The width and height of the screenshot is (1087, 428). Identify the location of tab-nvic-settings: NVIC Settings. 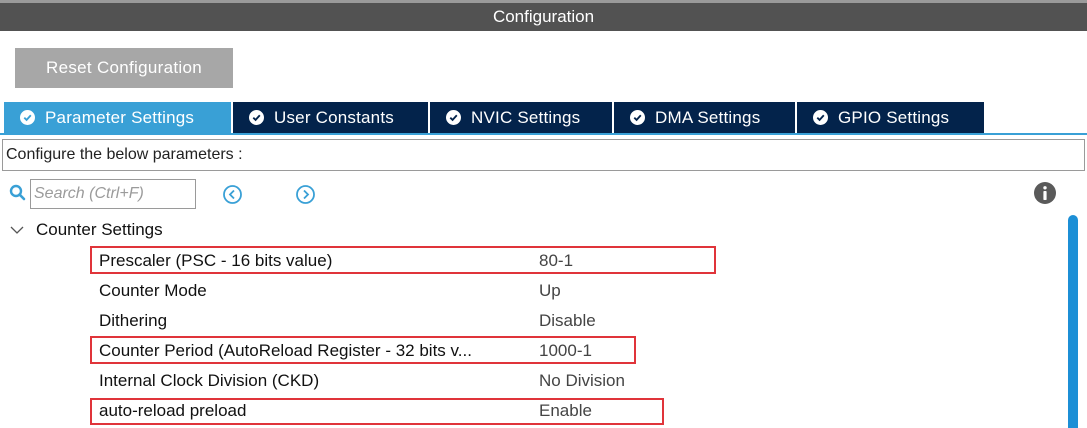
(522, 117).